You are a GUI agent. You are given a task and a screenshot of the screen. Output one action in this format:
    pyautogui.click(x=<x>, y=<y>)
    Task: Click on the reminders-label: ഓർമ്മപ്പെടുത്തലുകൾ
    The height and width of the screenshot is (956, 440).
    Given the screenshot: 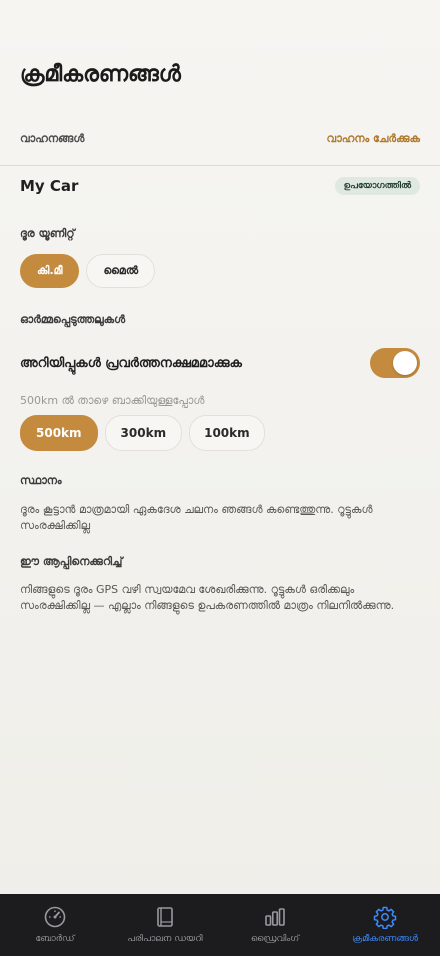 What is the action you would take?
    pyautogui.click(x=73, y=319)
    